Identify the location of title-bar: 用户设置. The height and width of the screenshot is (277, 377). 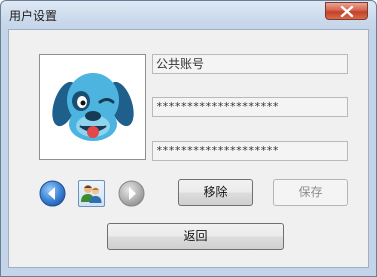
(188, 15).